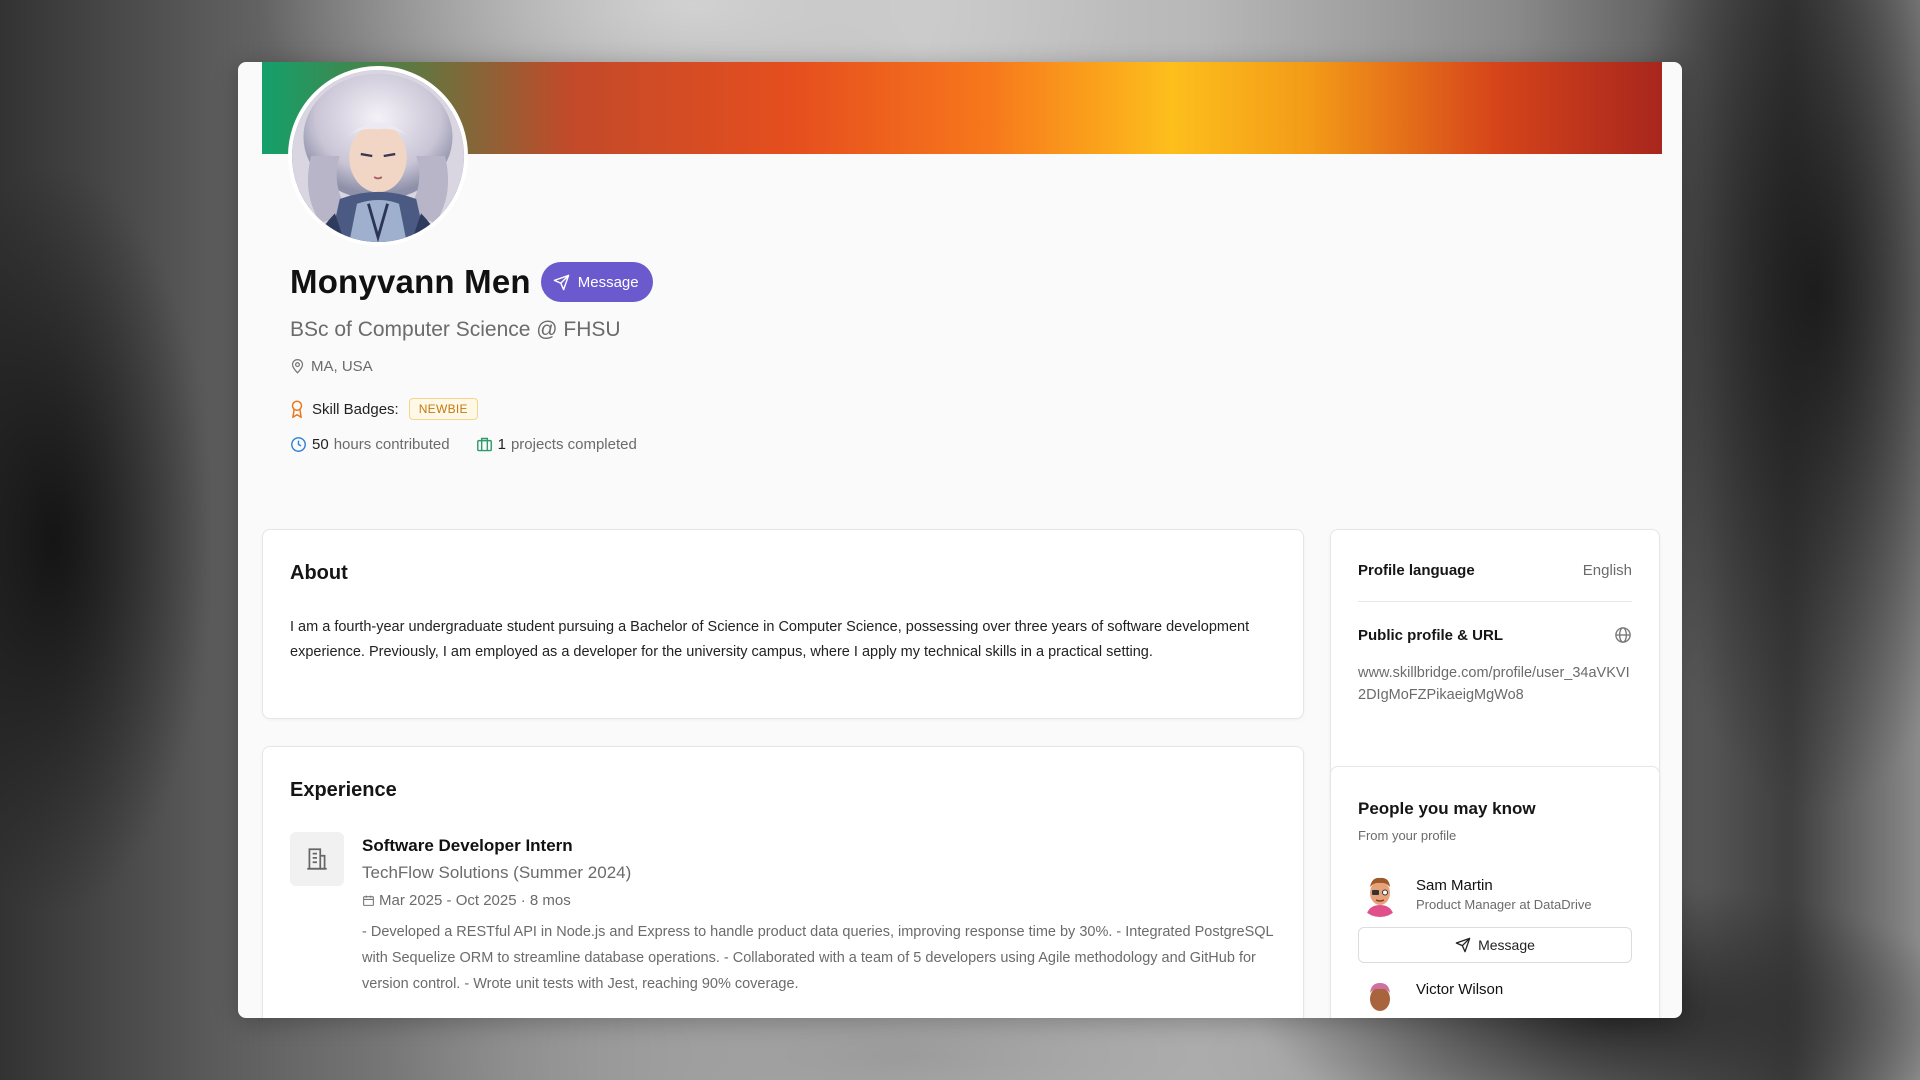 This screenshot has height=1080, width=1920. What do you see at coordinates (320, 444) in the screenshot?
I see `hours-value: 50` at bounding box center [320, 444].